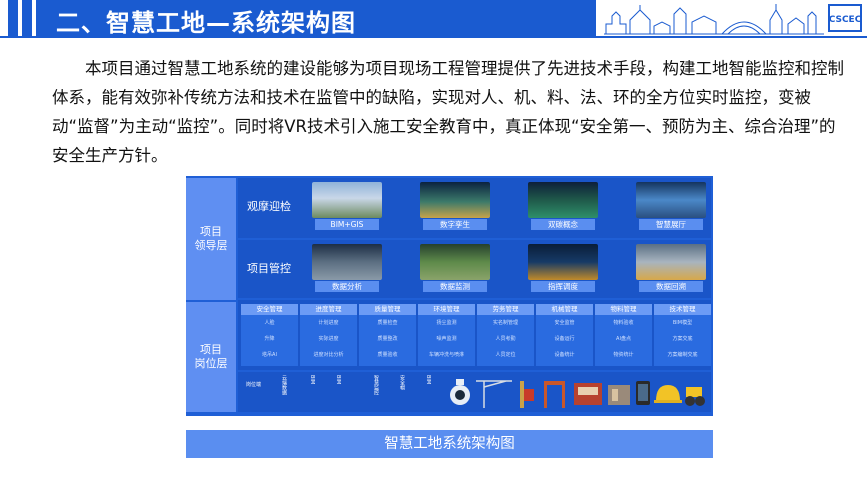 Image resolution: width=867 pixels, height=488 pixels. I want to click on page-title: 二、智慧工地—系统架构图, so click(206, 23).